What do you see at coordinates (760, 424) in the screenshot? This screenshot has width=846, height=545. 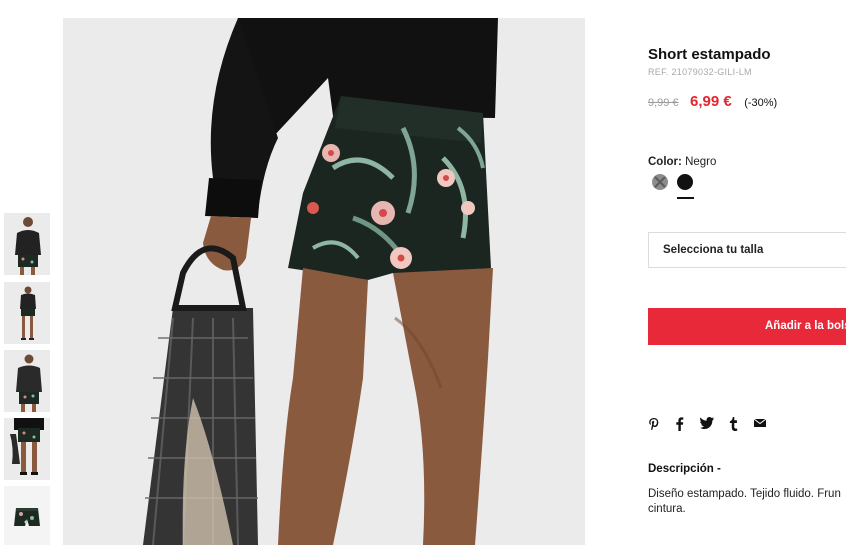 I see `email-icon` at bounding box center [760, 424].